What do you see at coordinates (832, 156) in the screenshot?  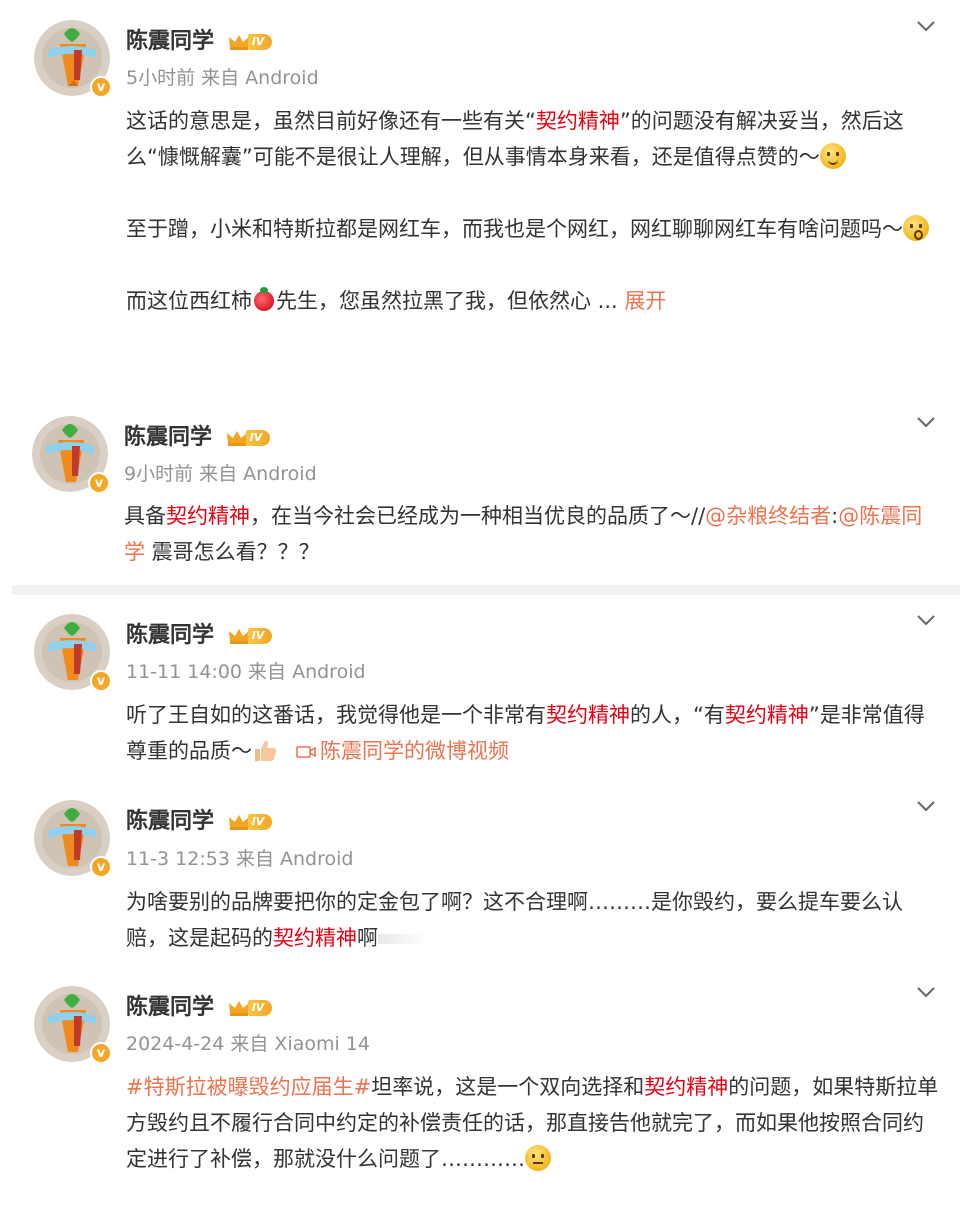 I see `smile-emoji` at bounding box center [832, 156].